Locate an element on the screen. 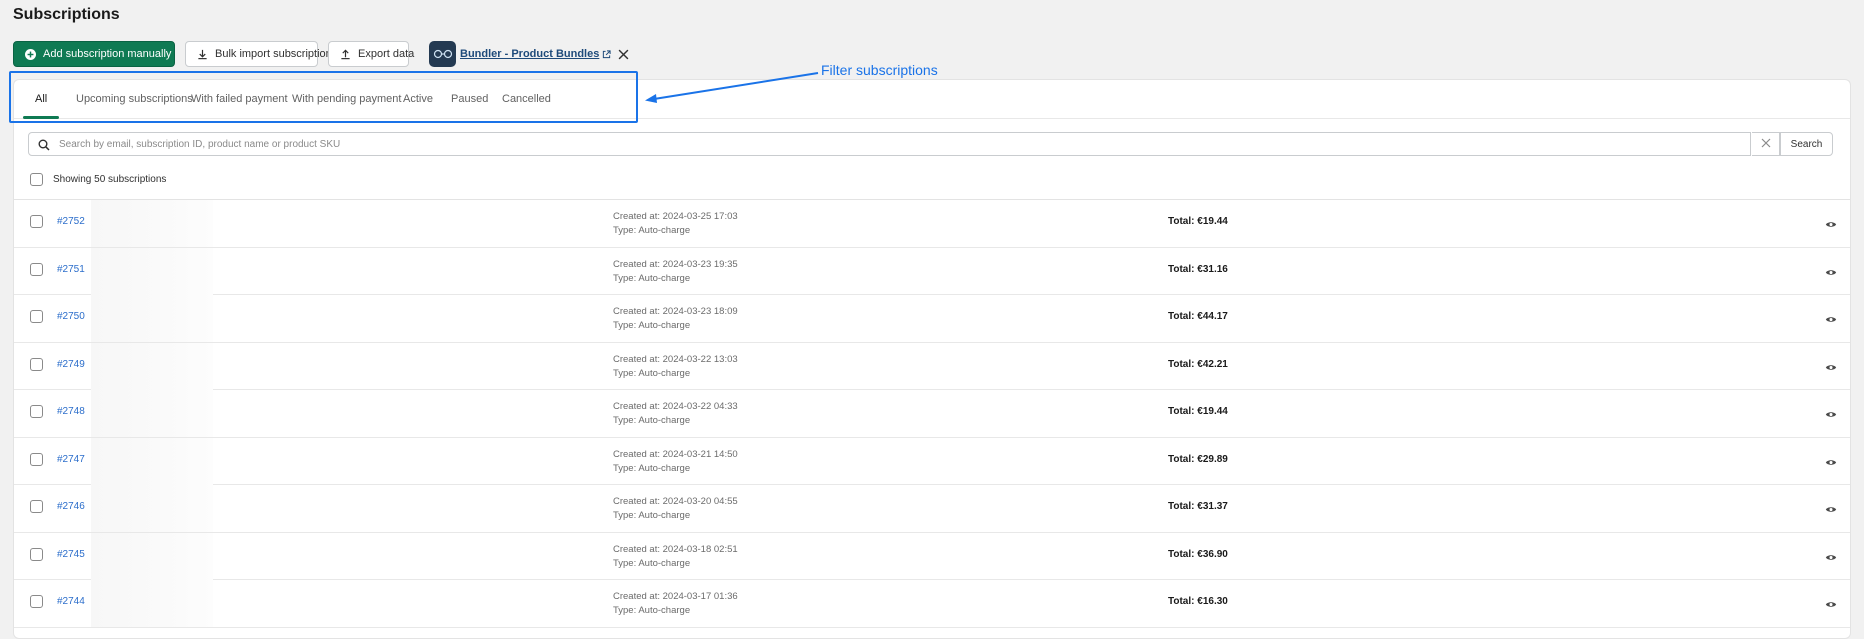 This screenshot has height=639, width=1864. subscription-id-link: #2744 is located at coordinates (71, 601).